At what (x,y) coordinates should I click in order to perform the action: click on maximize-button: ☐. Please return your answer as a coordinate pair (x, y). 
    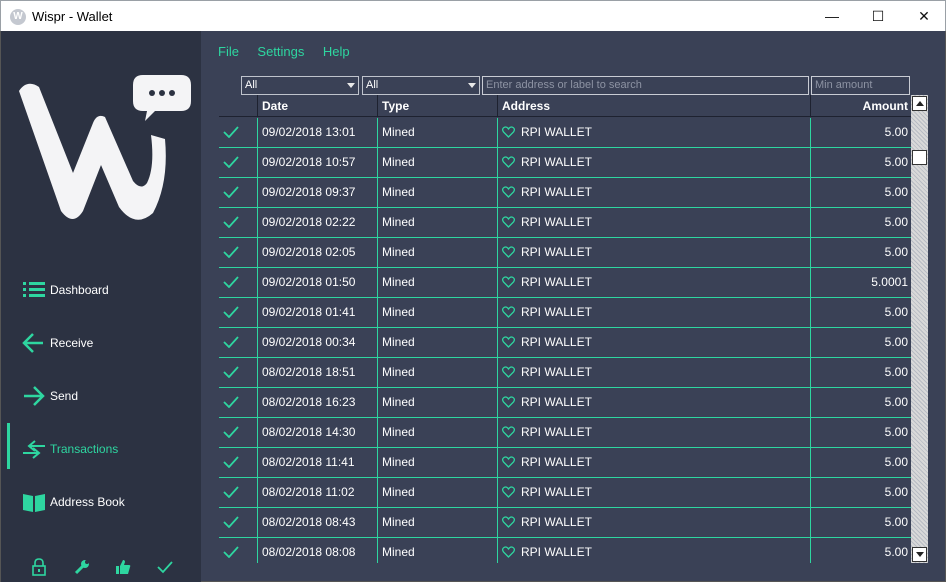
    Looking at the image, I should click on (878, 16).